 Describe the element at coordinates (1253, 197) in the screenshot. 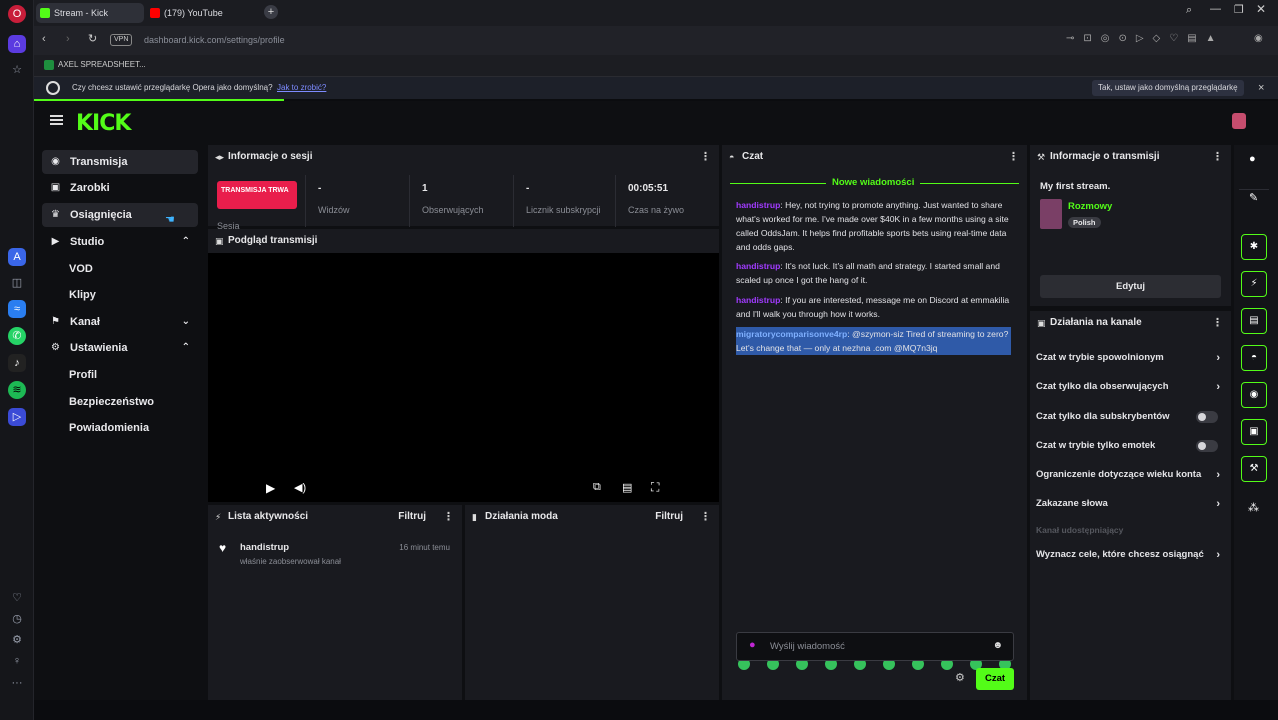

I see `pencil-icon: ✎` at that location.